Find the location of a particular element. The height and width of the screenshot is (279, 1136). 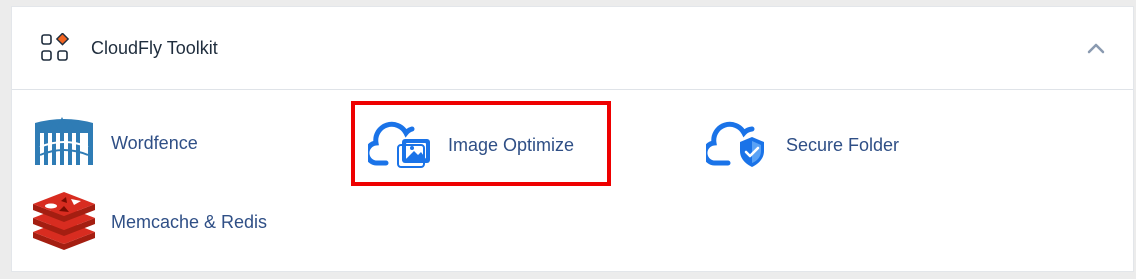

tool-memcache-redis: Memcache & Redis is located at coordinates (161, 222).